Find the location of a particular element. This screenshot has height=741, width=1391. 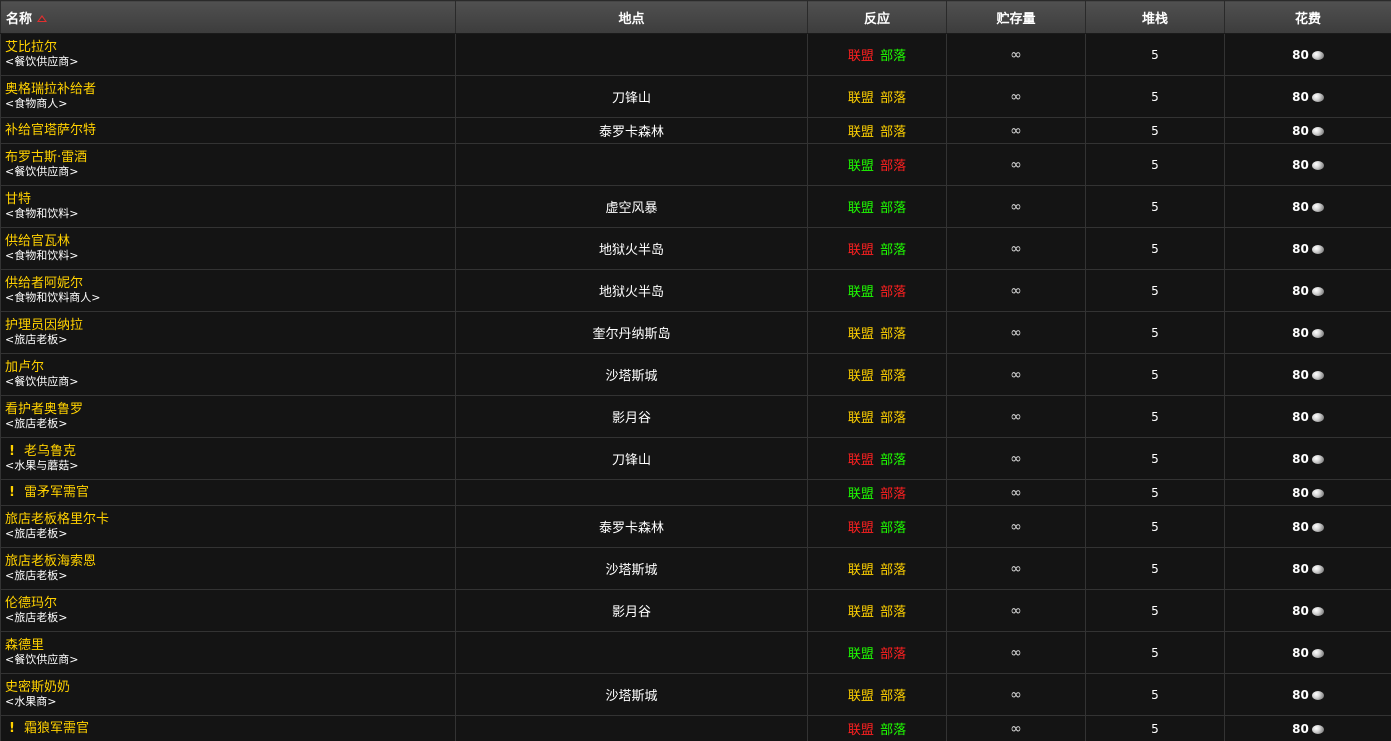

npc-name-link: 老乌鲁克 is located at coordinates (50, 451).